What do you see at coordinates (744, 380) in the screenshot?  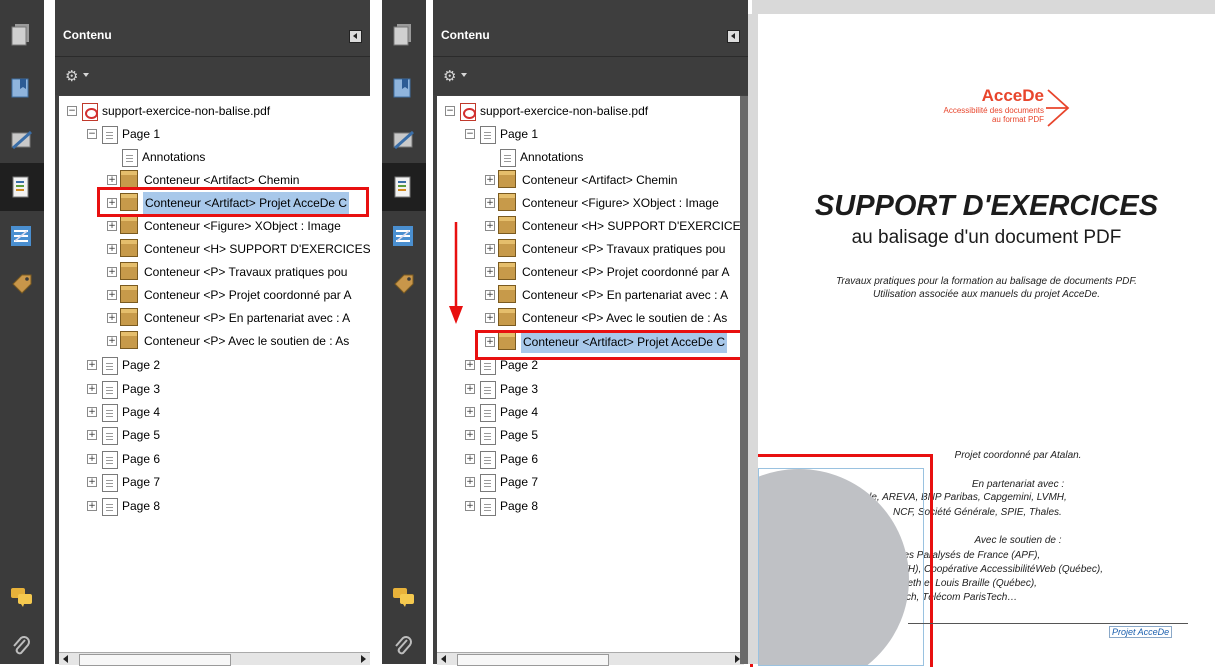 I see `splitter` at bounding box center [744, 380].